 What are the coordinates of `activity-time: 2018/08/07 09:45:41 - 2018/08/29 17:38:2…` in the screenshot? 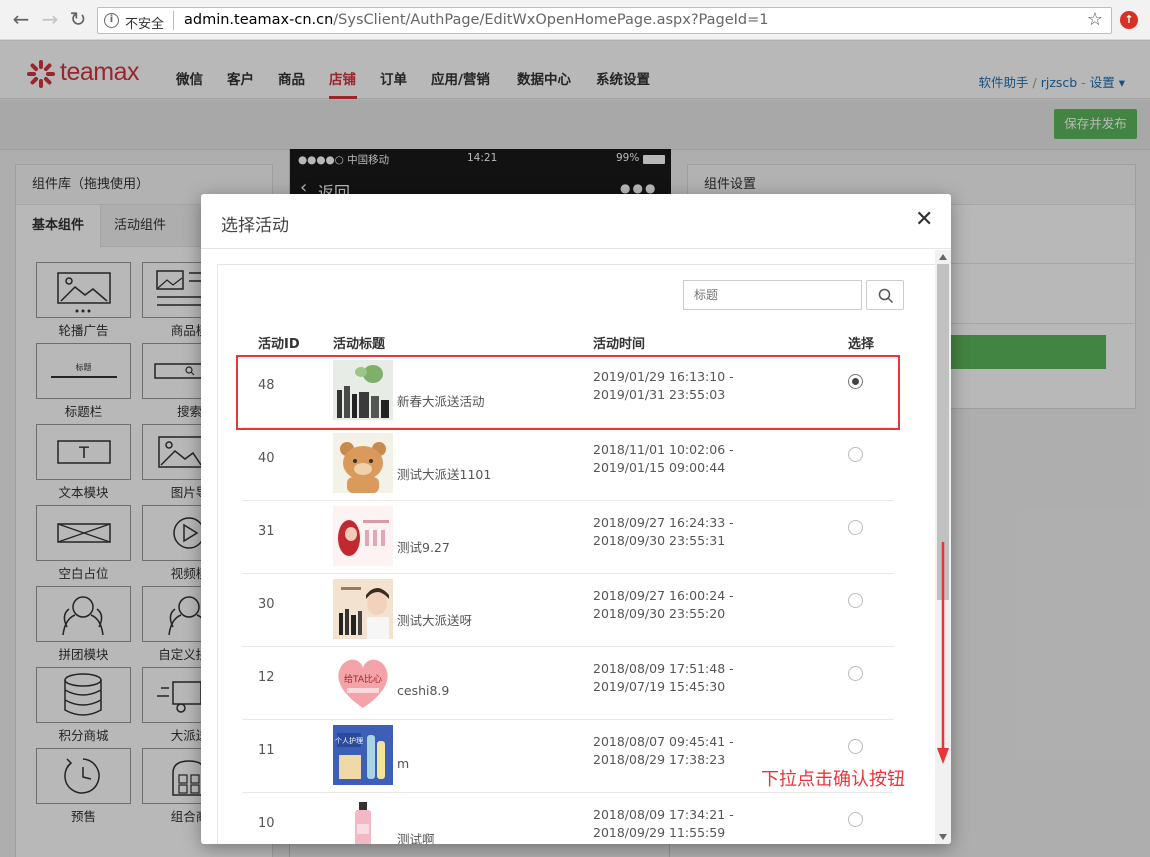 It's located at (663, 751).